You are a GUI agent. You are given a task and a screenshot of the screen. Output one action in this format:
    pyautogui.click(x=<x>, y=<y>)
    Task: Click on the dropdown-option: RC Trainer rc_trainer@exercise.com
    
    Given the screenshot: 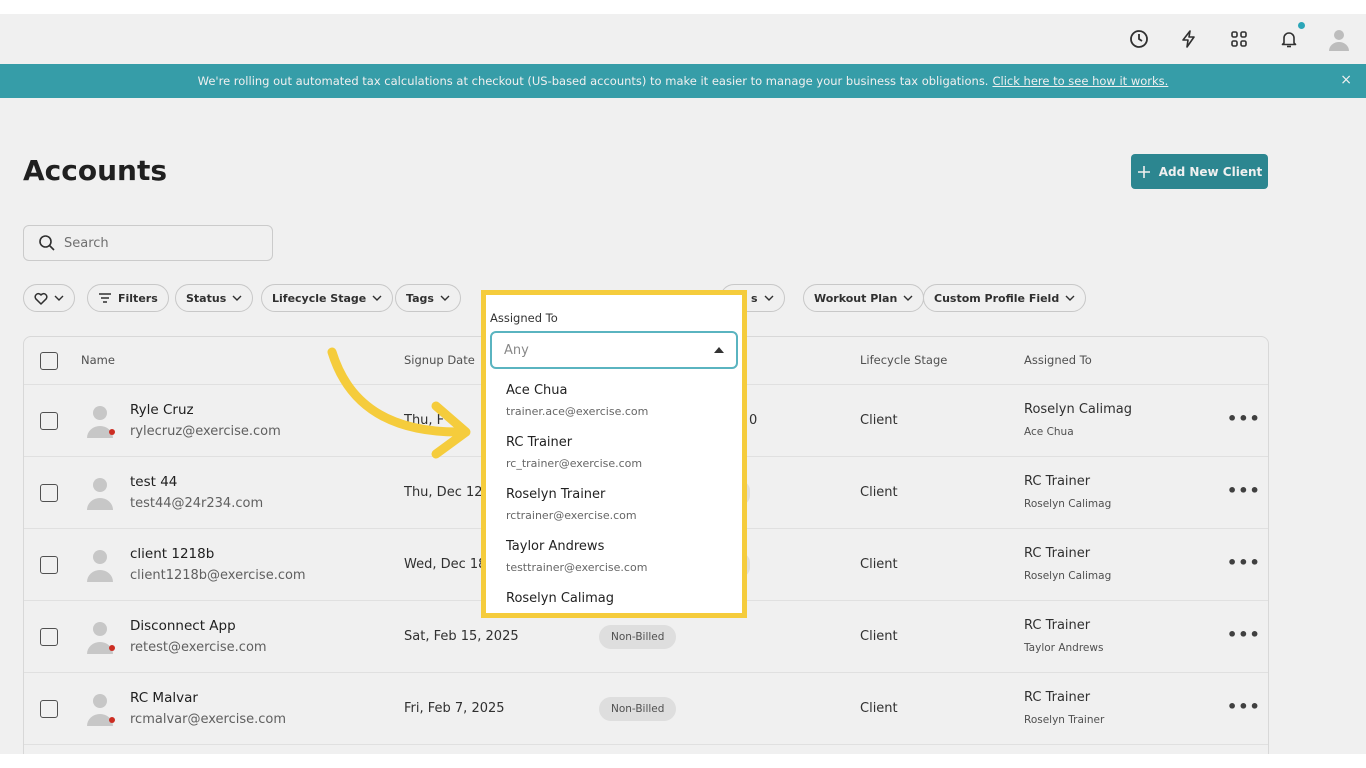 What is the action you would take?
    pyautogui.click(x=614, y=457)
    